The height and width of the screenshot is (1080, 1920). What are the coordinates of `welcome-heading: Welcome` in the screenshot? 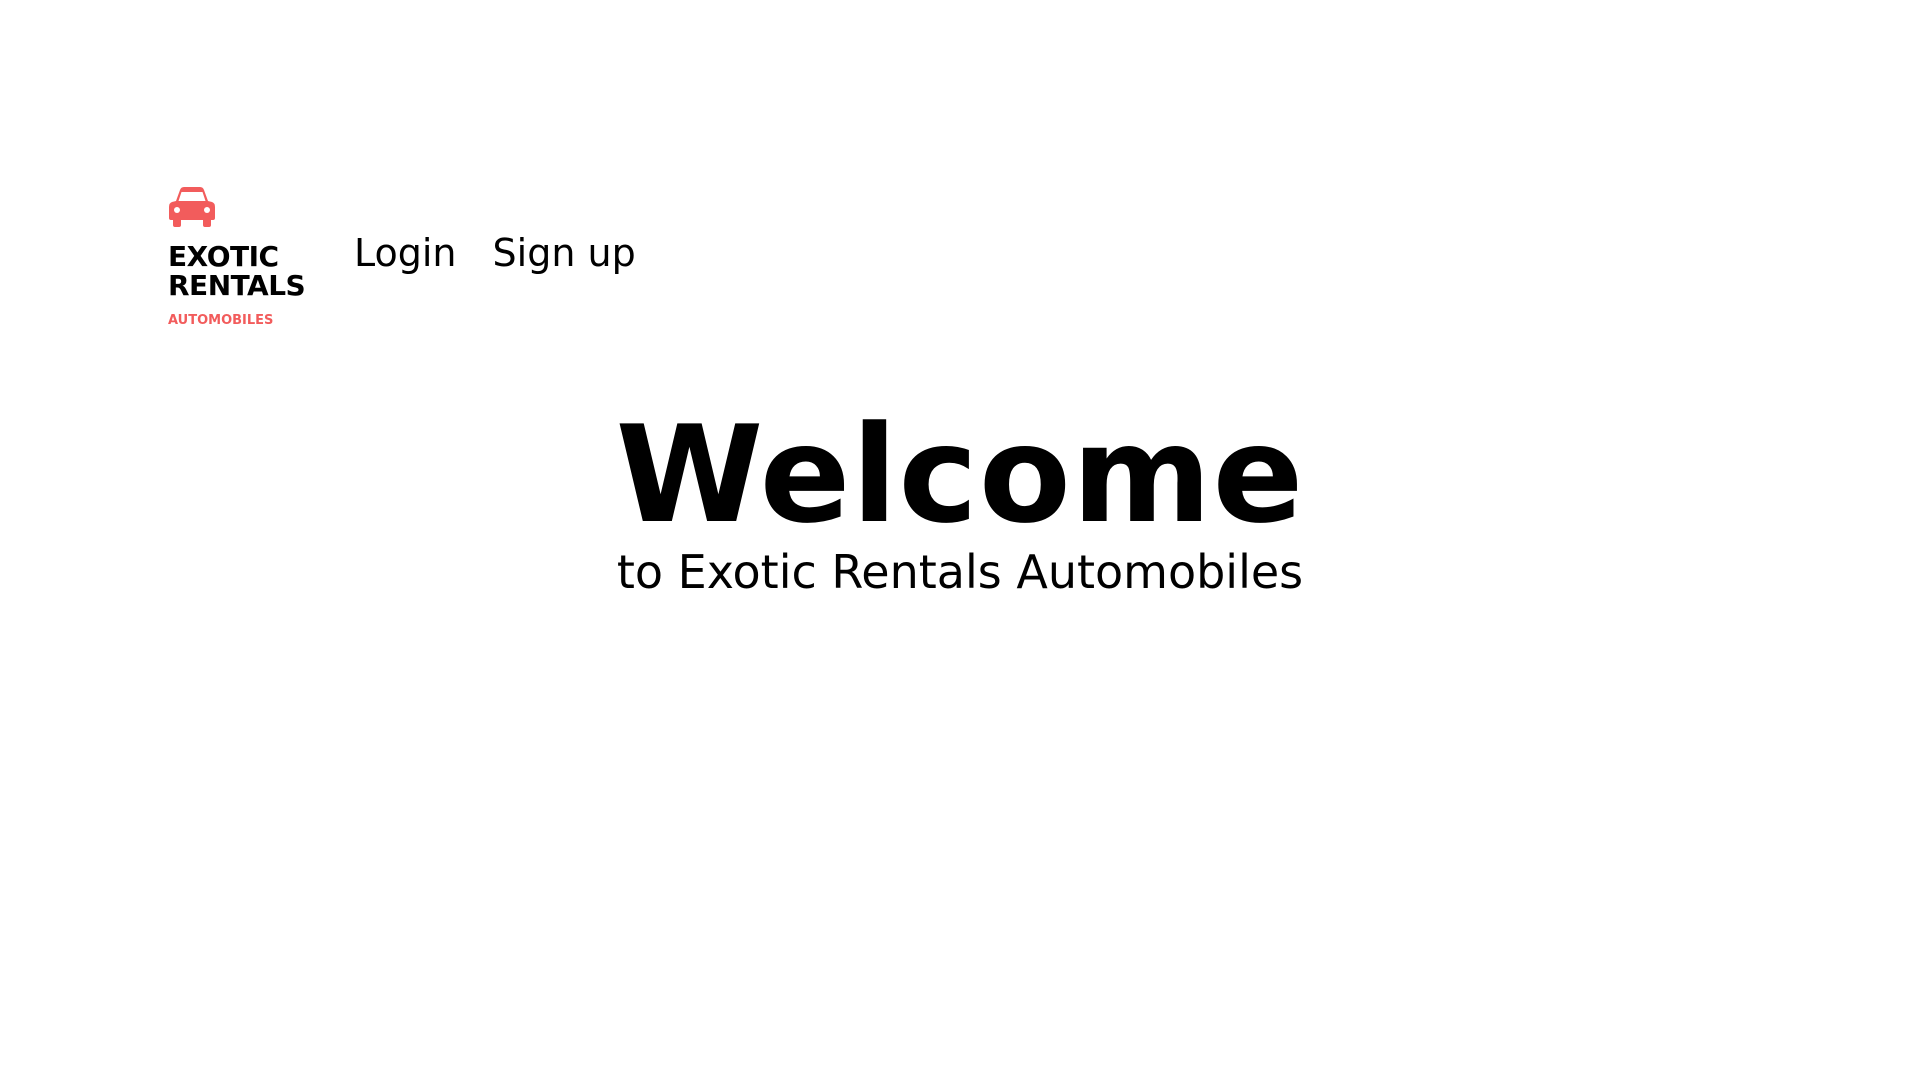 It's located at (960, 475).